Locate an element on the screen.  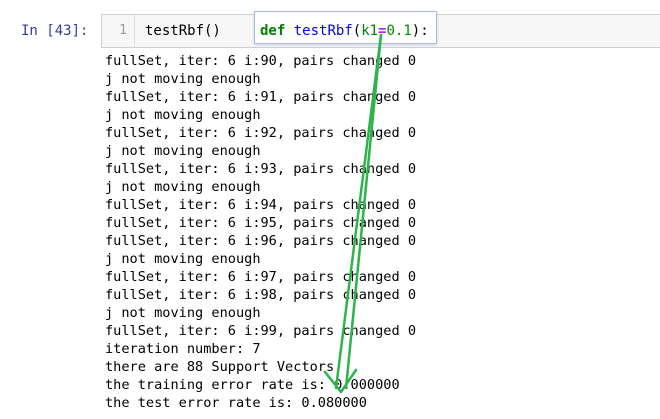
arrow-shaft-right is located at coordinates (363, 211).